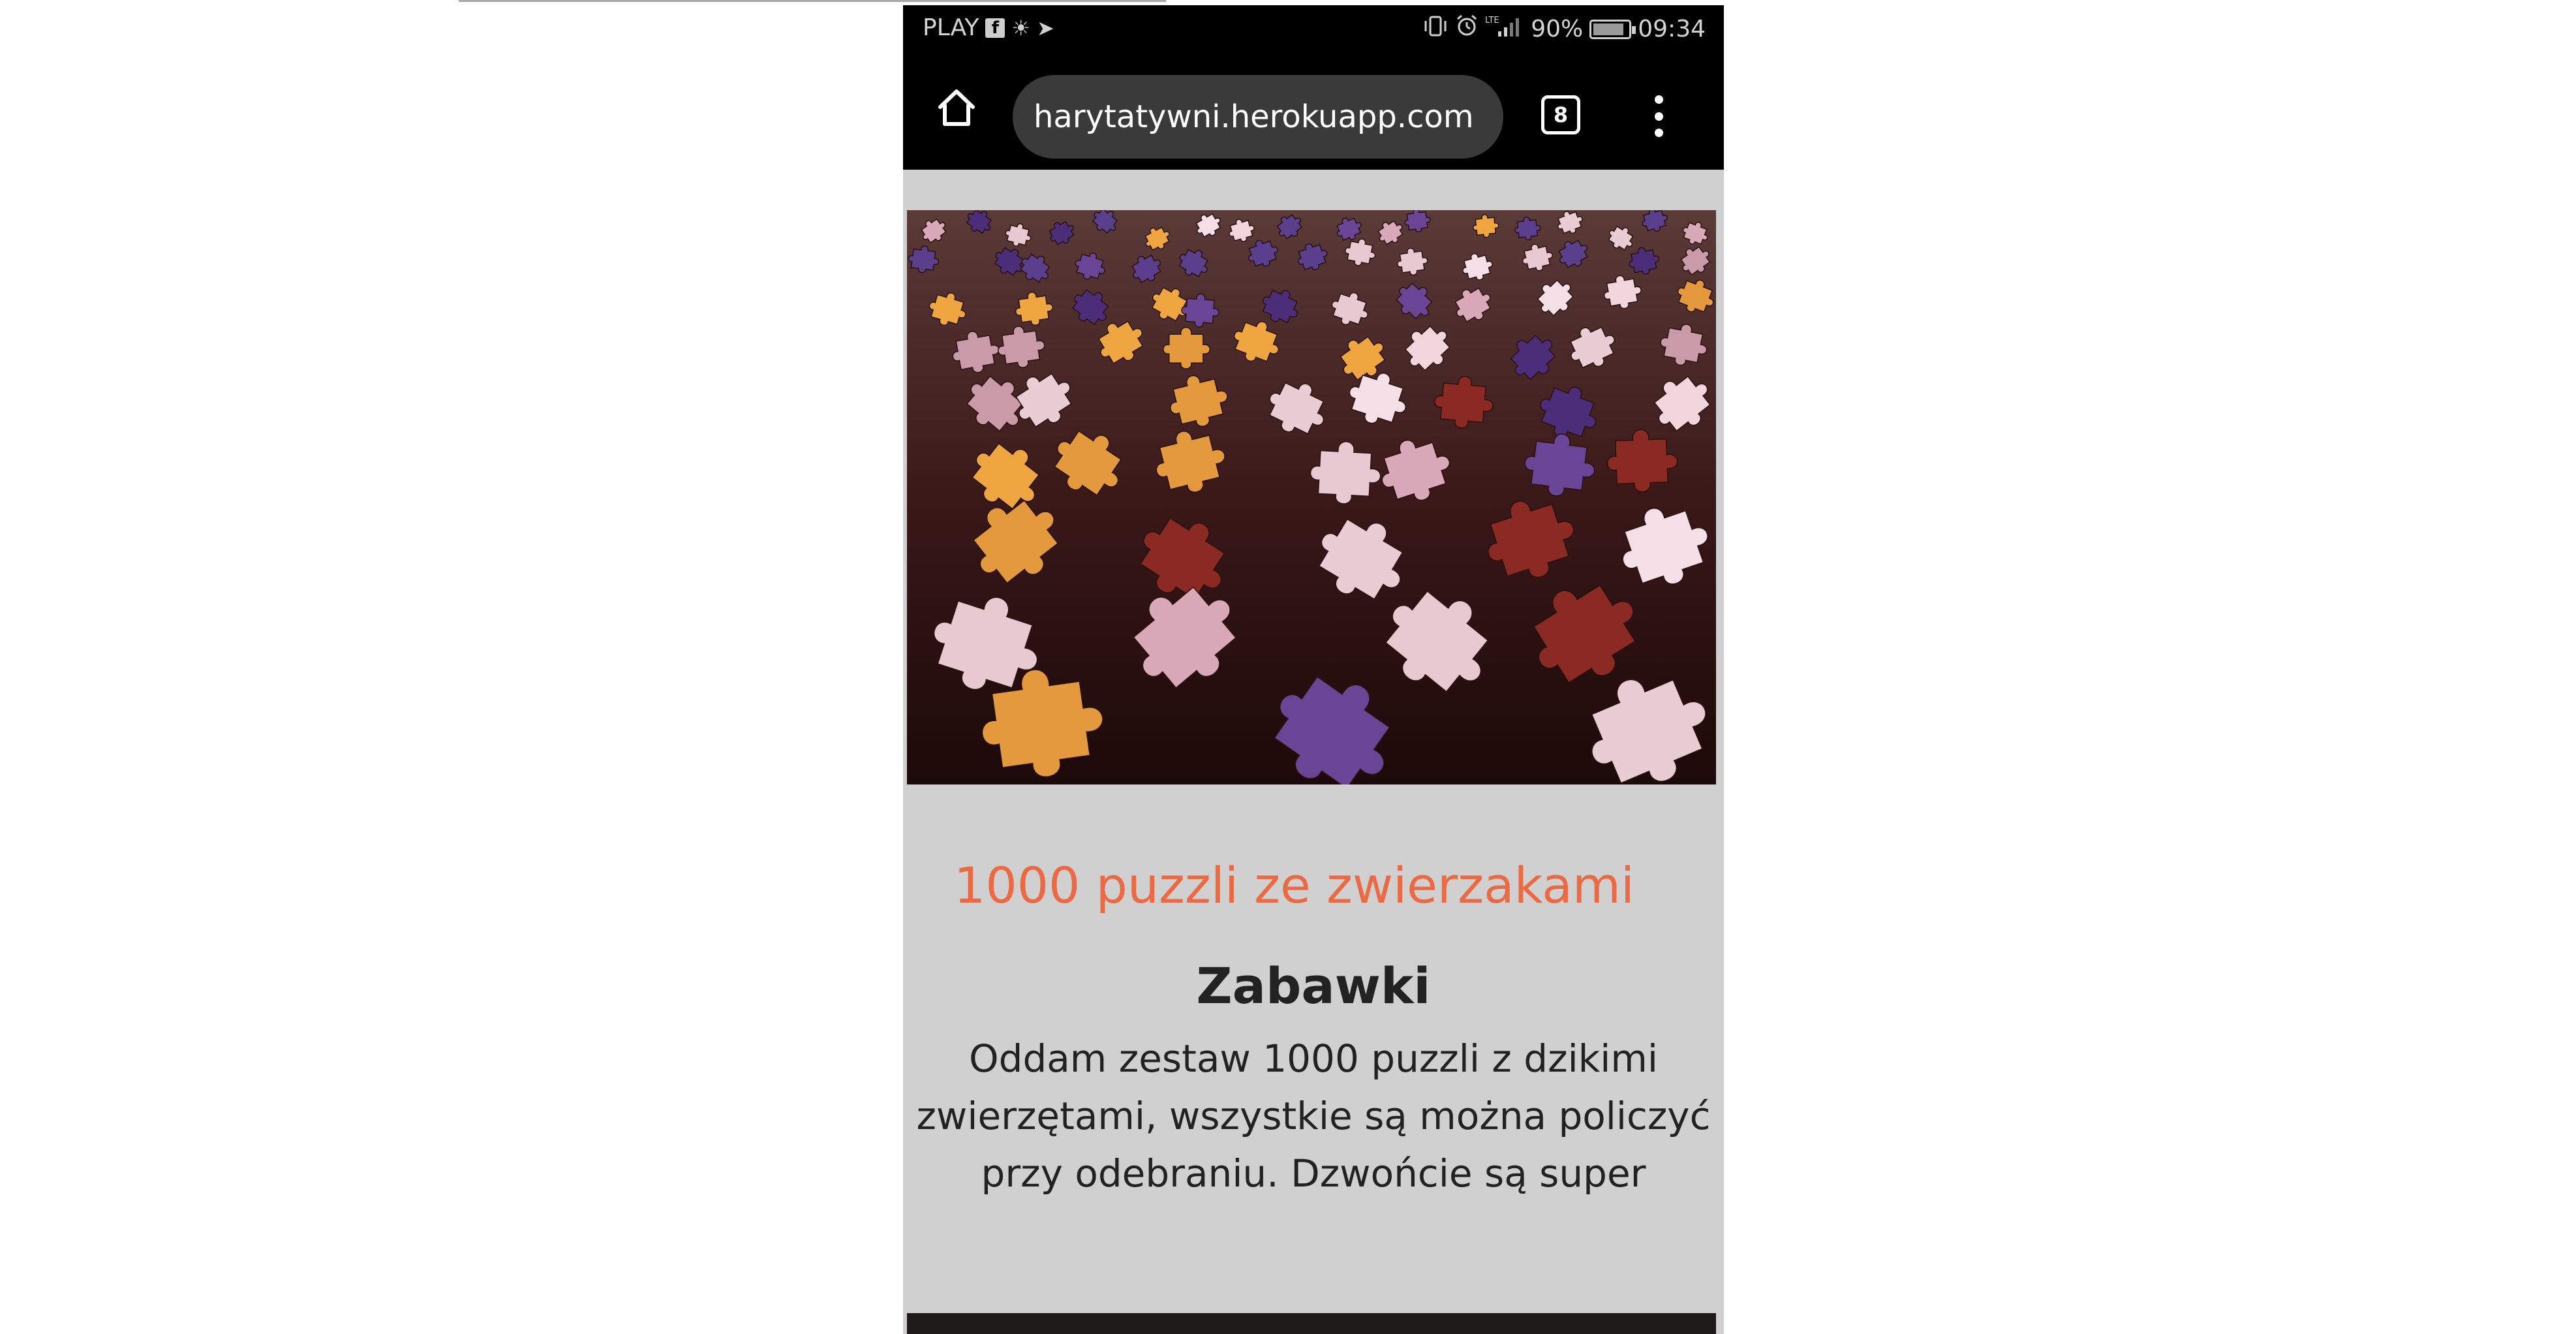 This screenshot has height=1334, width=2576. Describe the element at coordinates (1311, 1323) in the screenshot. I see `next-listing-image` at that location.